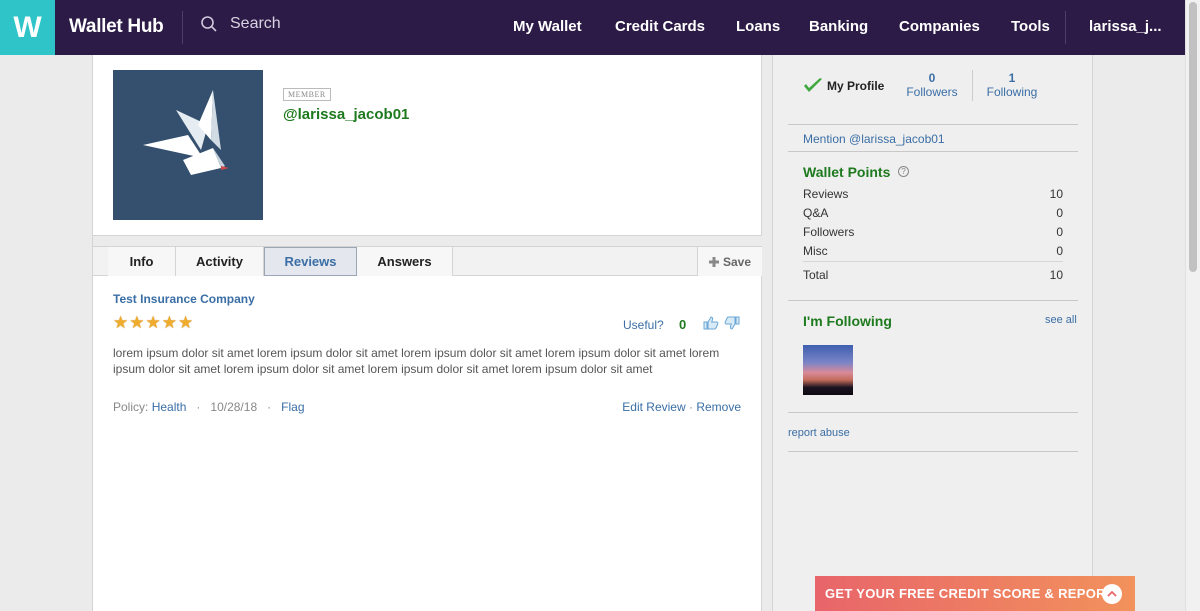  Describe the element at coordinates (718, 407) in the screenshot. I see `remove-review-link: Remove` at that location.